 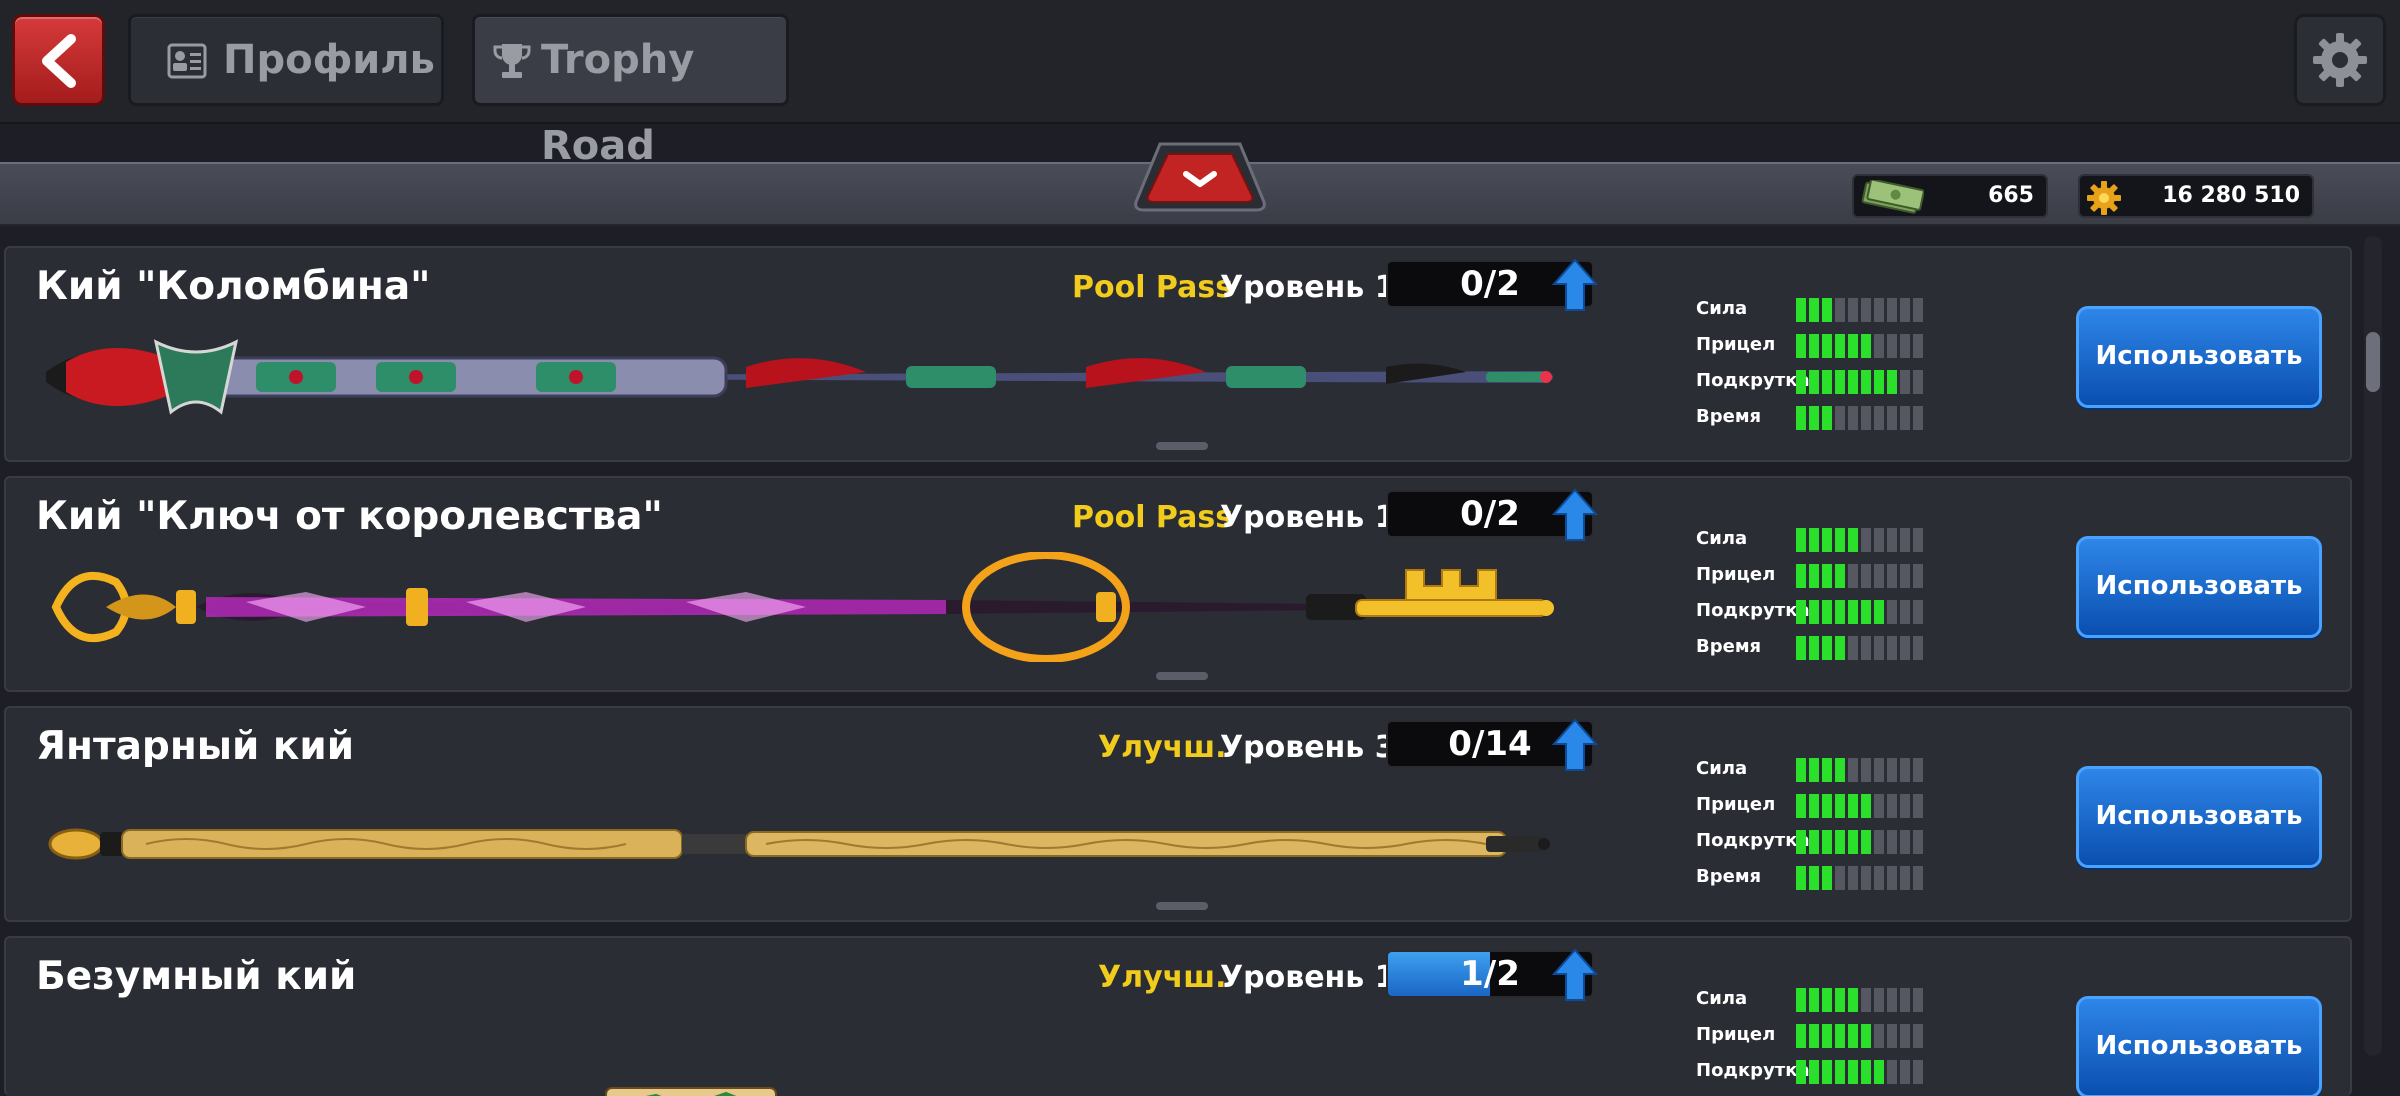 I want to click on back-button, so click(x=58, y=60).